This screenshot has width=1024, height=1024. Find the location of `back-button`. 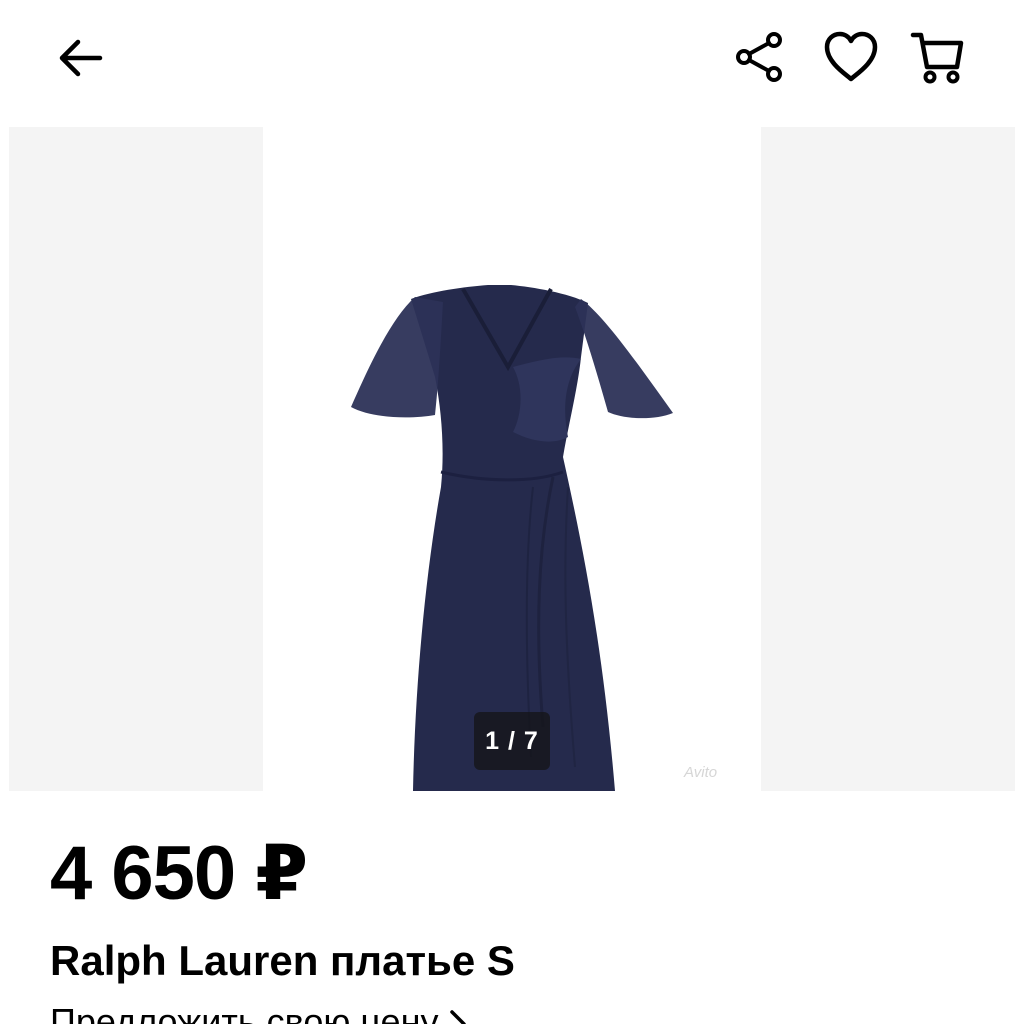

back-button is located at coordinates (80, 58).